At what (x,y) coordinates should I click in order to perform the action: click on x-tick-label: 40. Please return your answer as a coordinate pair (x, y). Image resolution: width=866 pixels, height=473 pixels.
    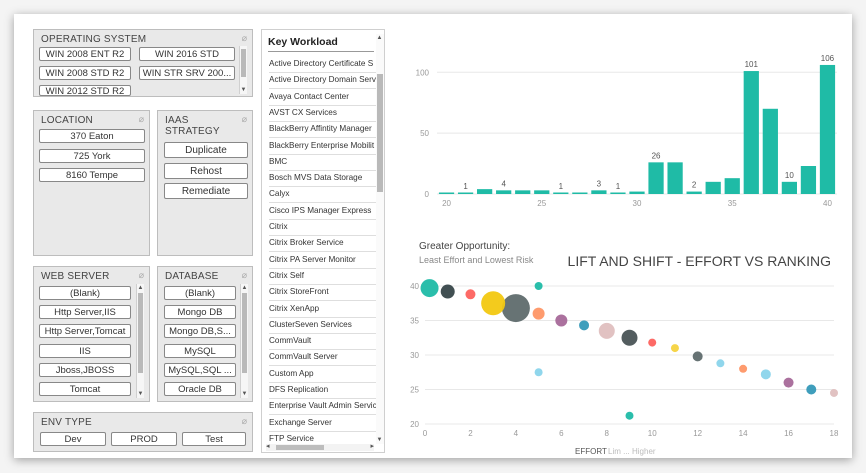
    Looking at the image, I should click on (827, 203).